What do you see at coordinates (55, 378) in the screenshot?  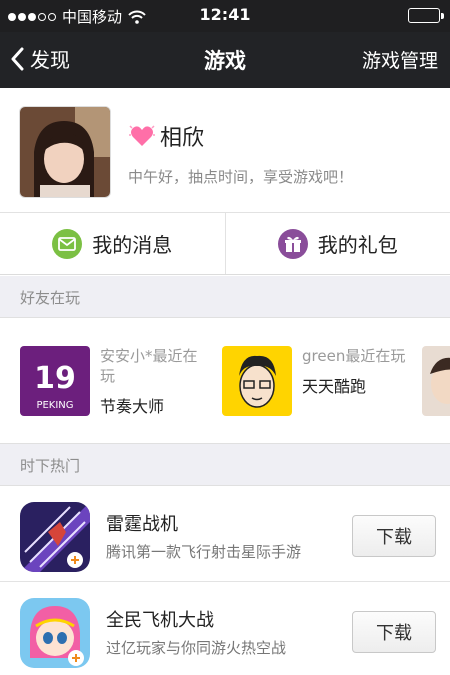 I see `rhythm-master-icon-number: 19` at bounding box center [55, 378].